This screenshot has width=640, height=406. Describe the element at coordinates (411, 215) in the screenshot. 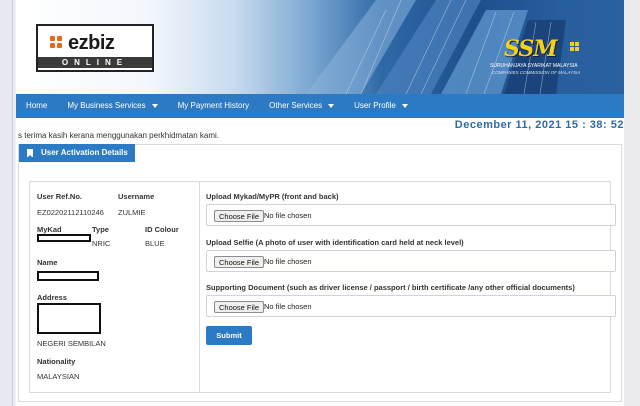

I see `upload-mykad-input: Choose File No file chosen` at that location.